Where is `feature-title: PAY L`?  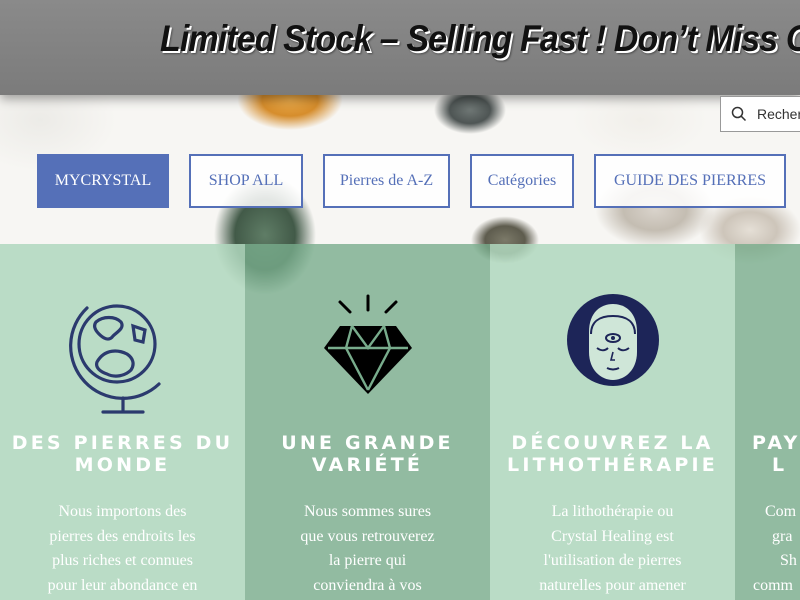 feature-title: PAY L is located at coordinates (776, 454).